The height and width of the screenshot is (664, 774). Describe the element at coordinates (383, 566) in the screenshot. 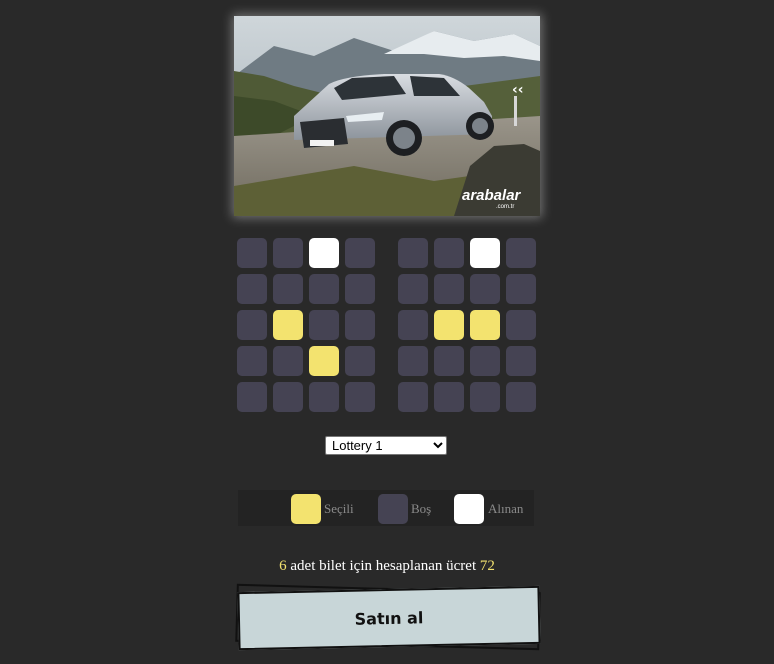

I see `summary-text: adet bilet için hesaplanan ücret` at that location.